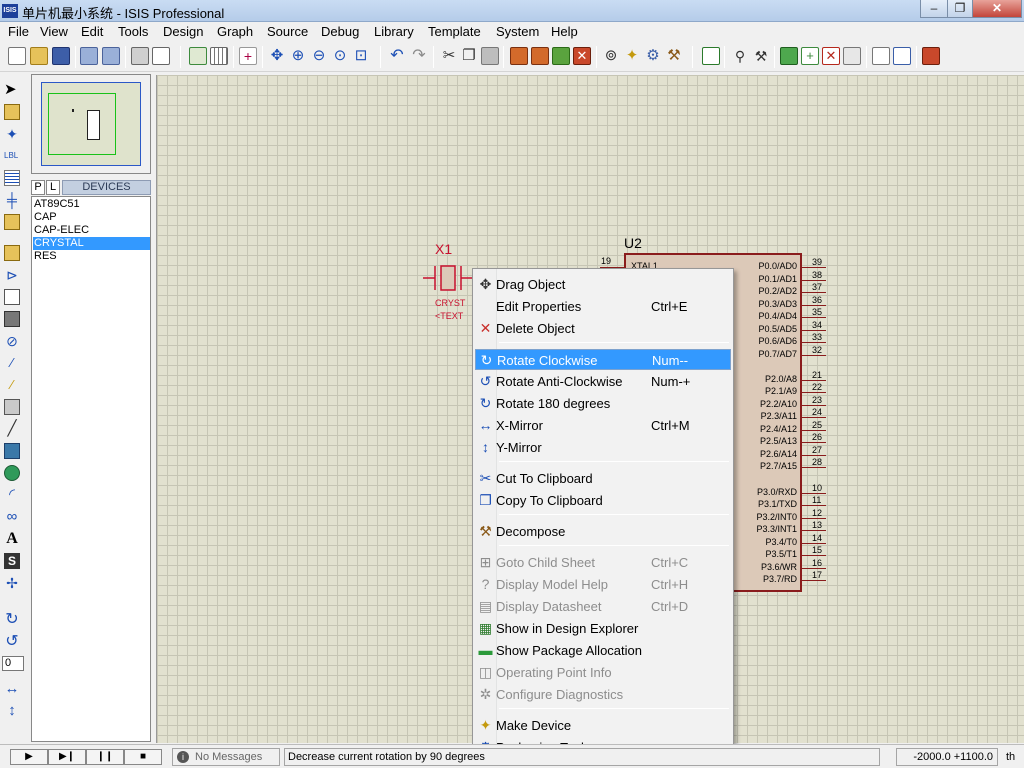  I want to click on menu-library: Library, so click(394, 31).